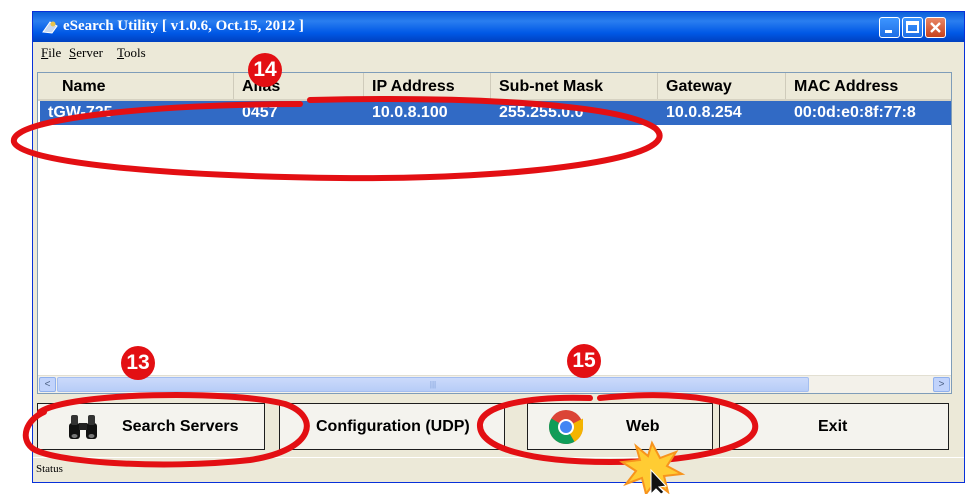 The height and width of the screenshot is (494, 965). Describe the element at coordinates (138, 363) in the screenshot. I see `step-13-badge: 13` at that location.